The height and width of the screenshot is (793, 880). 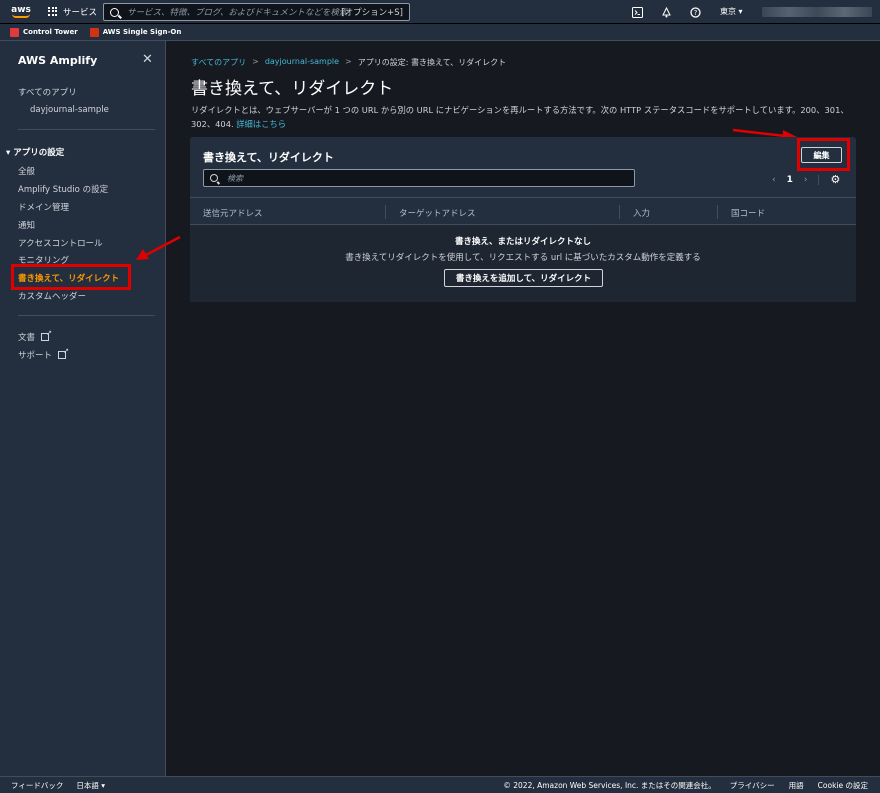 What do you see at coordinates (432, 62) in the screenshot?
I see `breadcrumb-current: アプリの設定: 書き換えて、リダイレクト` at bounding box center [432, 62].